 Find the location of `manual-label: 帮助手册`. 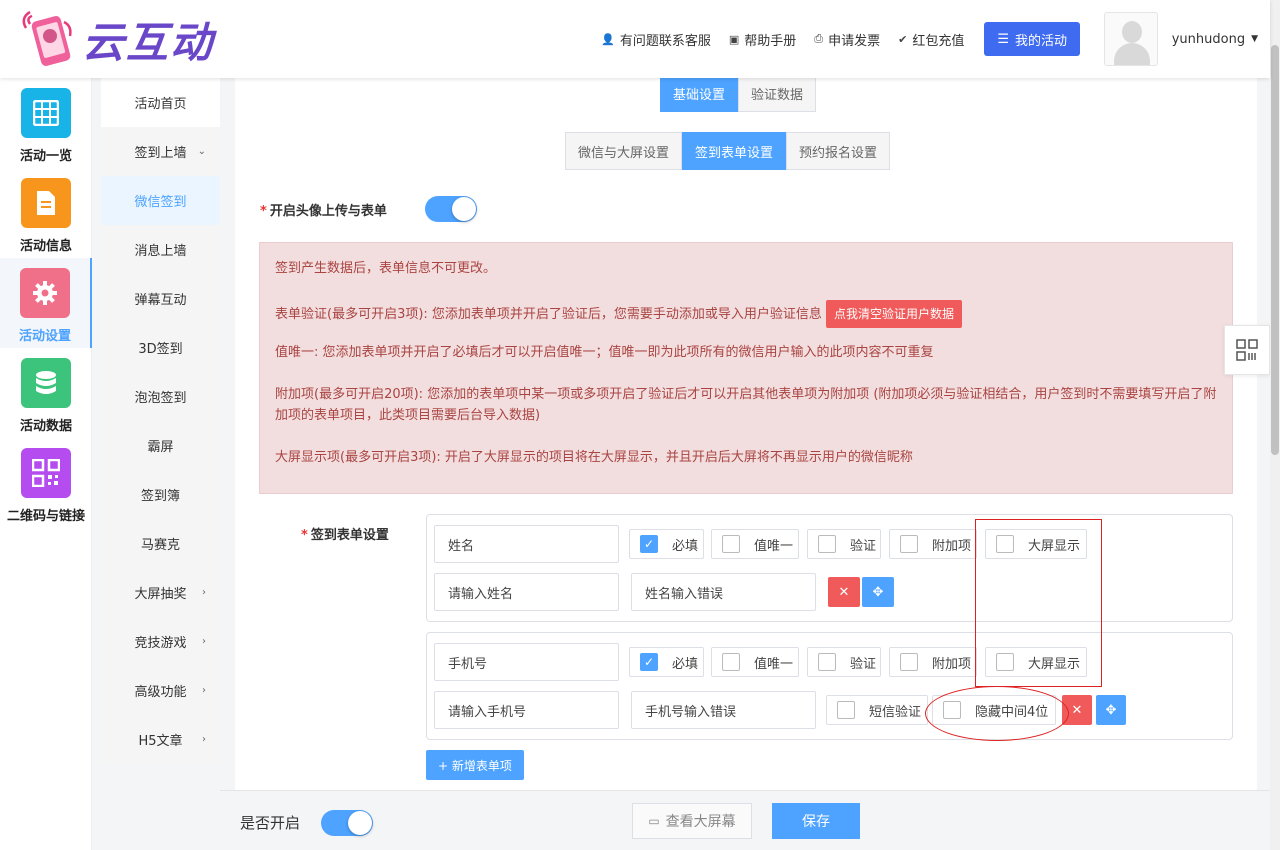

manual-label: 帮助手册 is located at coordinates (770, 41).